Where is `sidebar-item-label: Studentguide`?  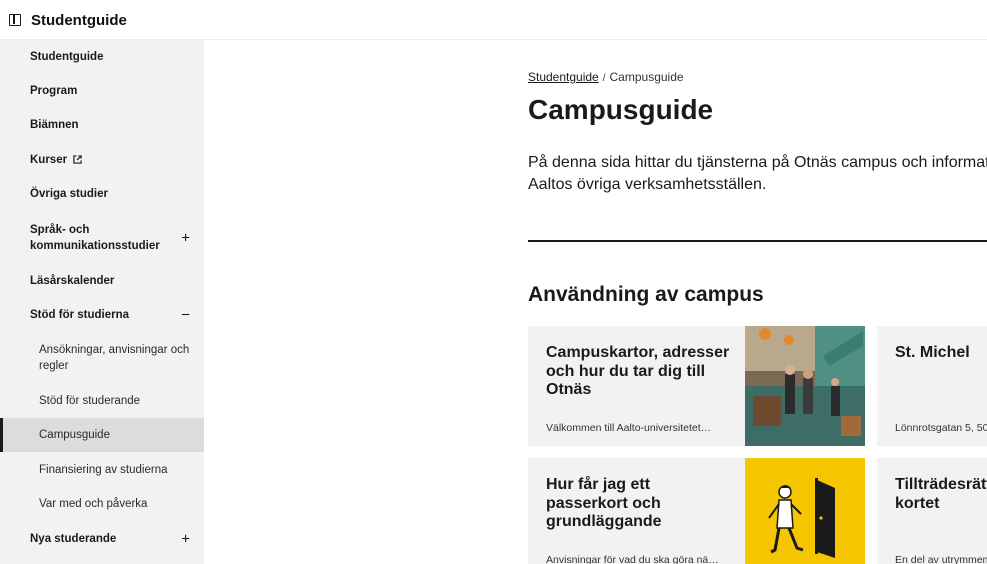
sidebar-item-label: Studentguide is located at coordinates (67, 57).